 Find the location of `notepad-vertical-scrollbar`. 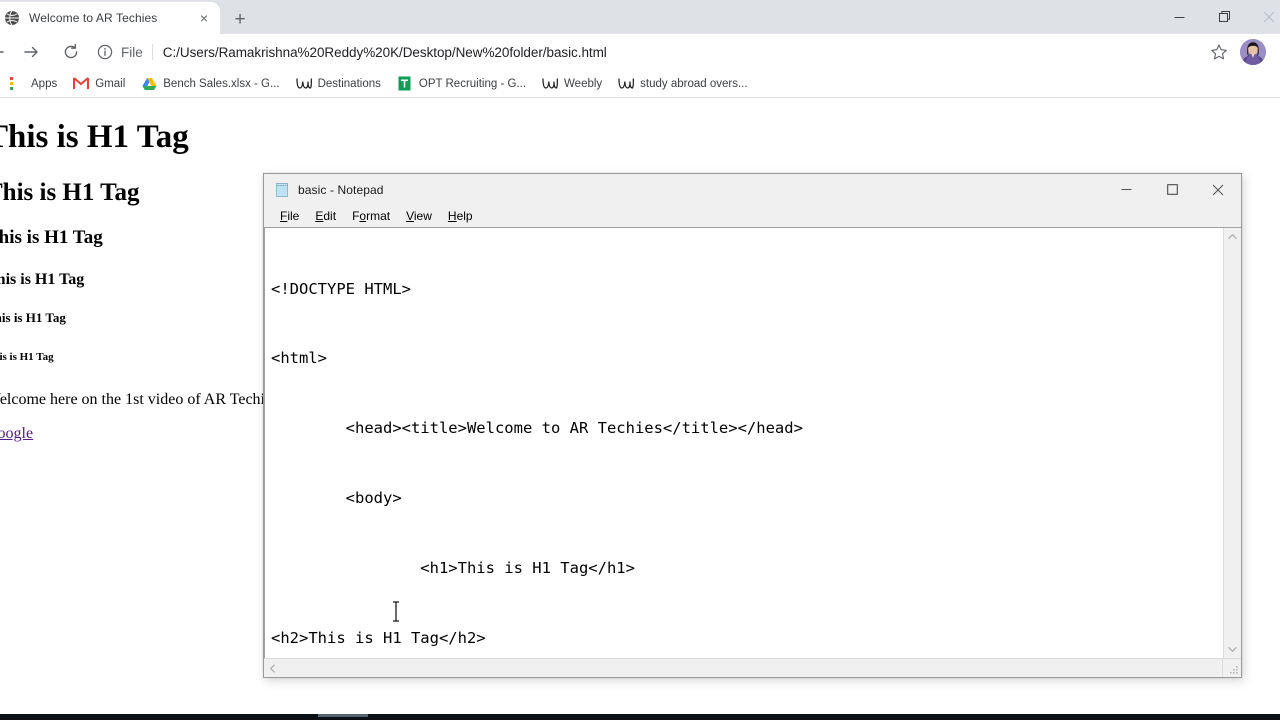

notepad-vertical-scrollbar is located at coordinates (1232, 443).